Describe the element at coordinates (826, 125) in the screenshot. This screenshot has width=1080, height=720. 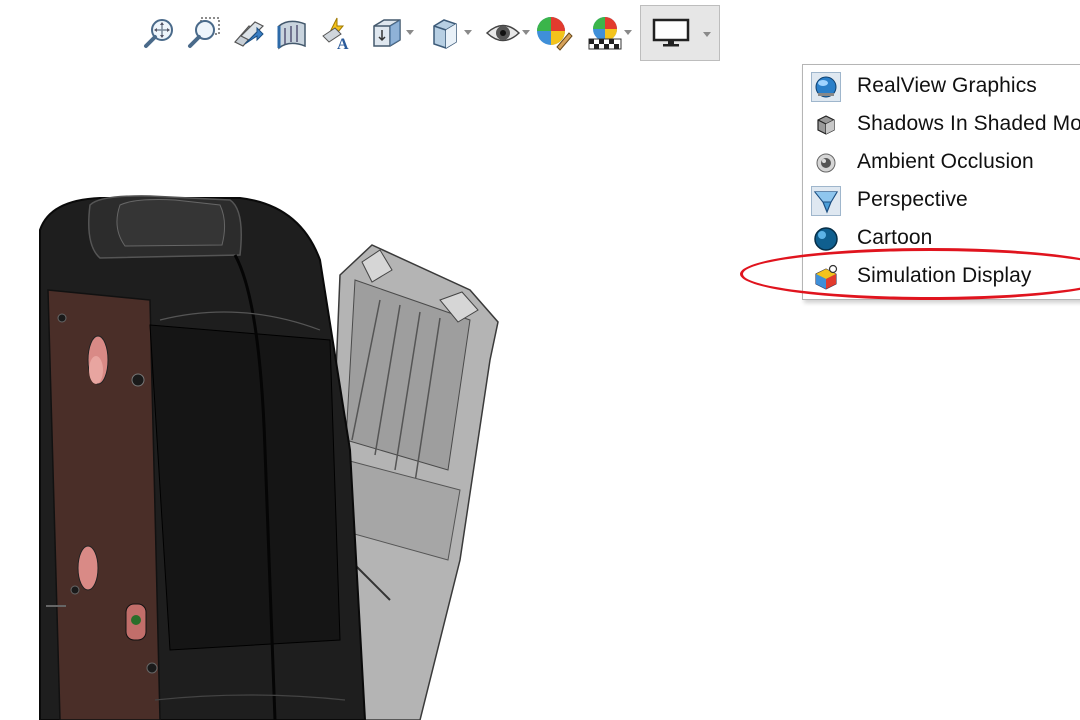
I see `shadow-cube-icon` at that location.